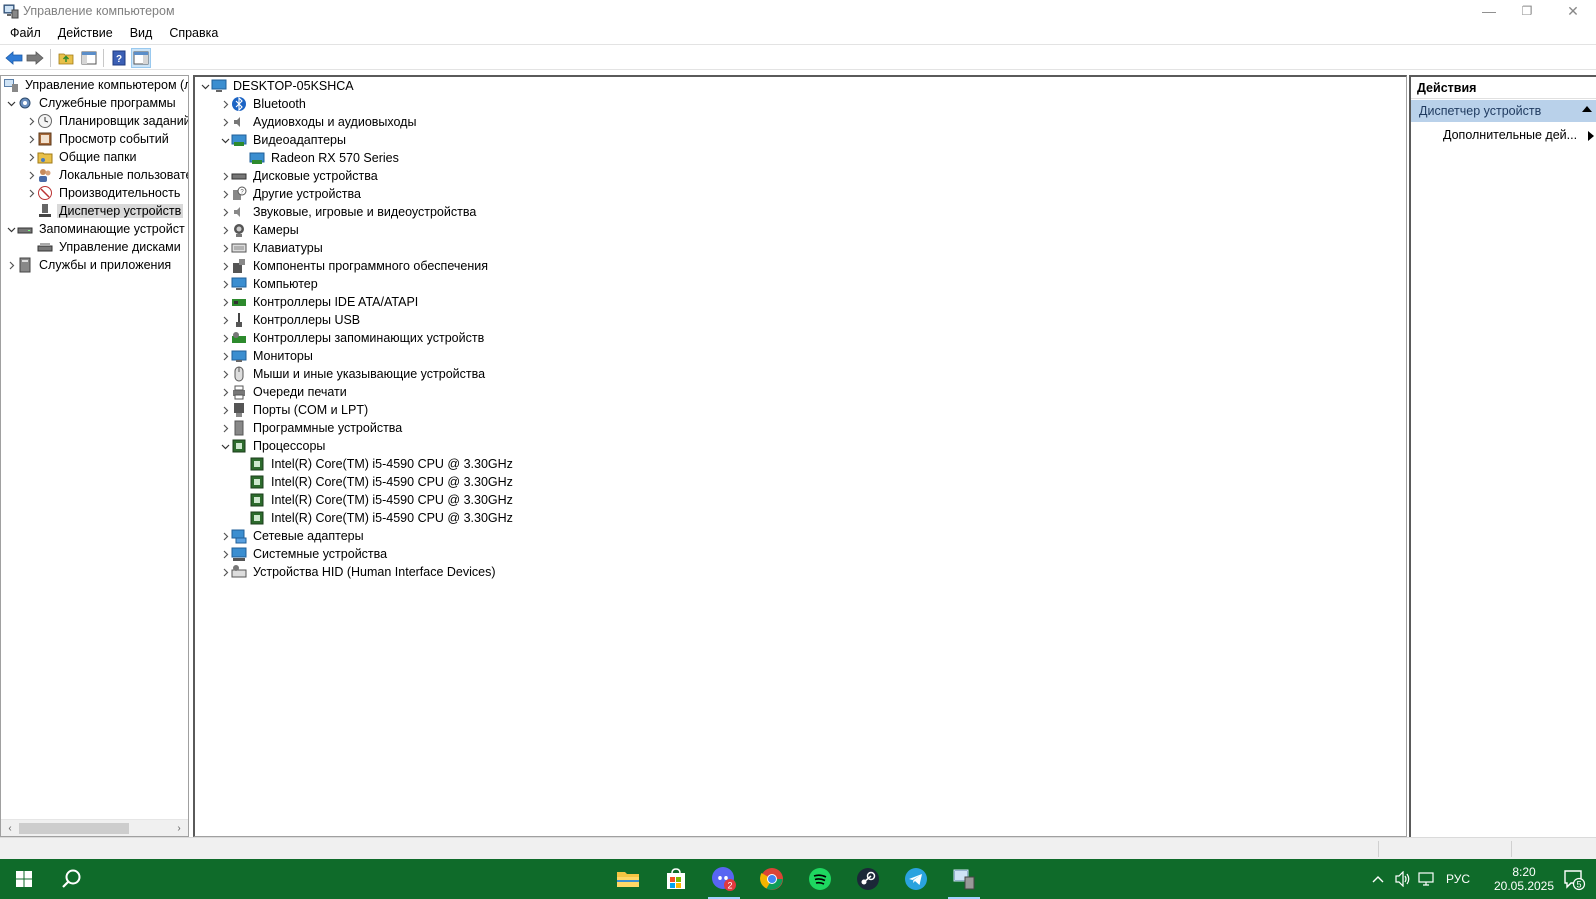 The image size is (1596, 899). What do you see at coordinates (1503, 111) in the screenshot?
I see `actions-section-device-manager: Диспетчер устройств` at bounding box center [1503, 111].